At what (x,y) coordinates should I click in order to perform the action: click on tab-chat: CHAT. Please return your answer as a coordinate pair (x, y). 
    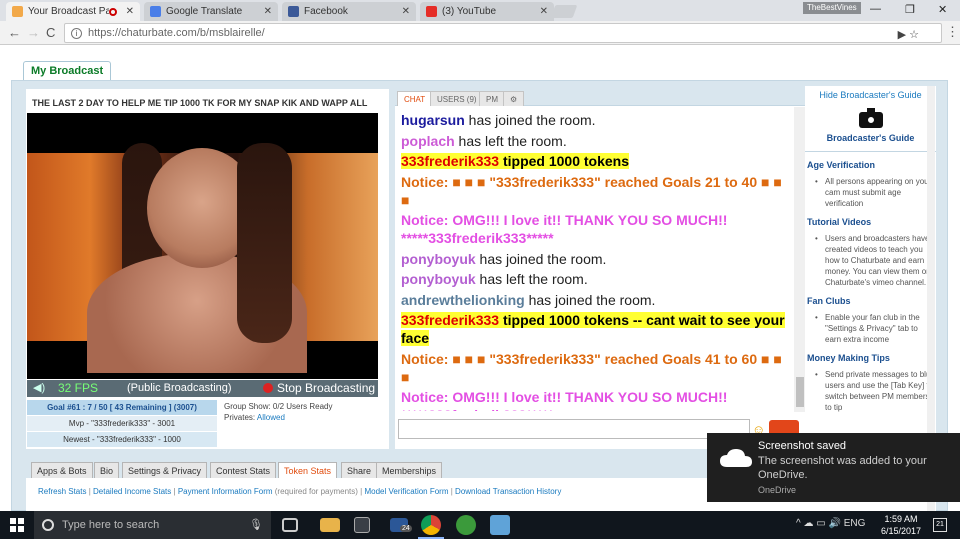
    Looking at the image, I should click on (415, 98).